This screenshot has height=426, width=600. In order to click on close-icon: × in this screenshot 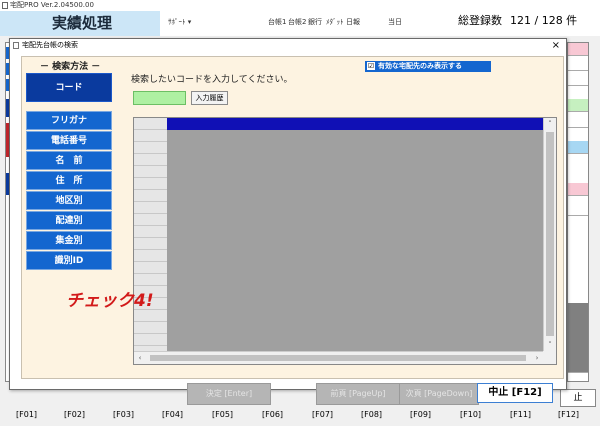, I will do `click(556, 45)`.